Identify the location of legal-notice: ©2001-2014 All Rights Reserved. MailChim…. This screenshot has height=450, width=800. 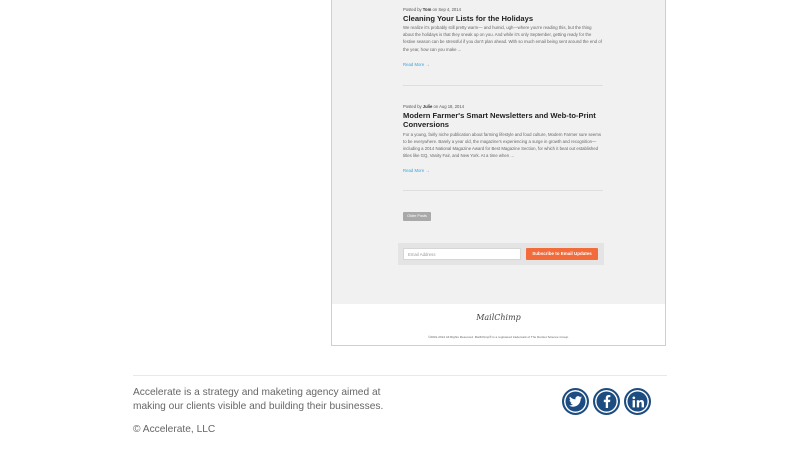
(498, 337).